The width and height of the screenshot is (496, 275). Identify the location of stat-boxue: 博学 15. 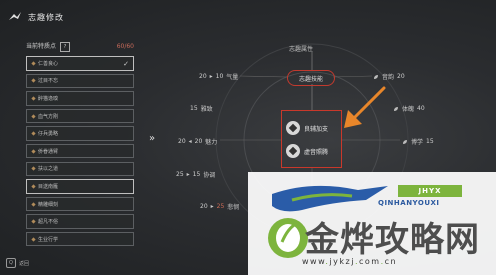
(418, 141).